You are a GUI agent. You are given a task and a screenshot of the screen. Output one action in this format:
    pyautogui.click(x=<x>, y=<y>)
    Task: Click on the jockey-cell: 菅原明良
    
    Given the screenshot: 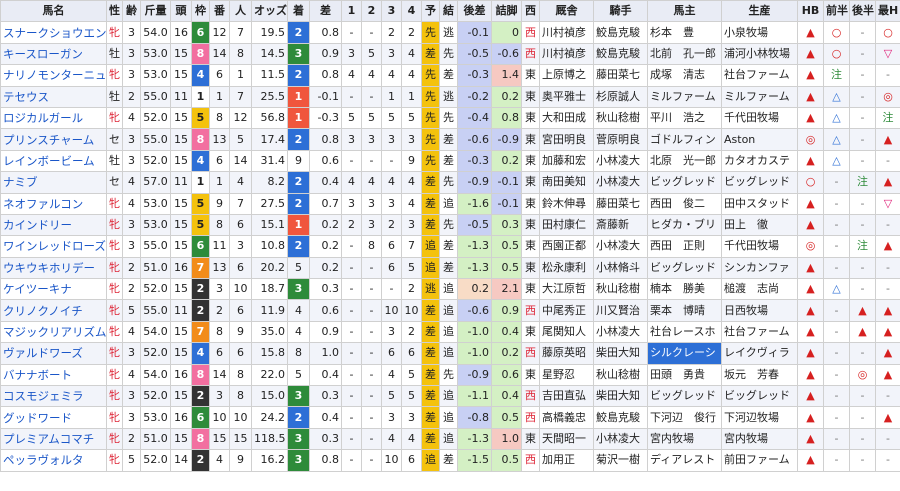 What is the action you would take?
    pyautogui.click(x=620, y=139)
    